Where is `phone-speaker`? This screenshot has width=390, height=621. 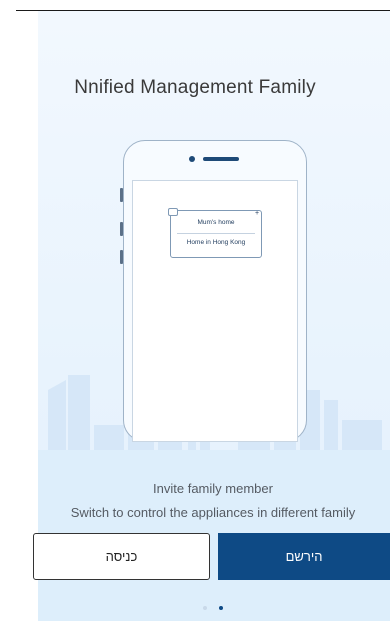 phone-speaker is located at coordinates (221, 159).